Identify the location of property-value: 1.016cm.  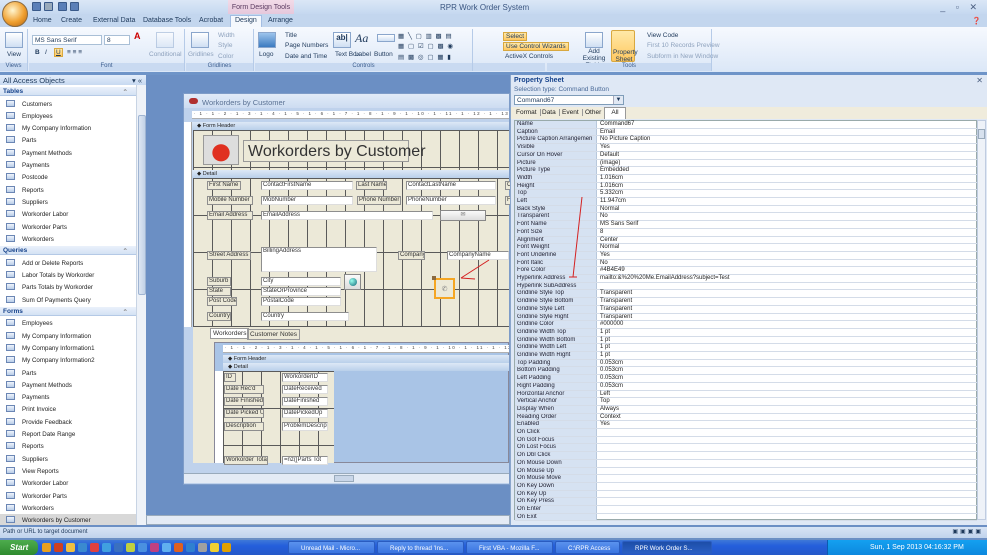
(788, 178).